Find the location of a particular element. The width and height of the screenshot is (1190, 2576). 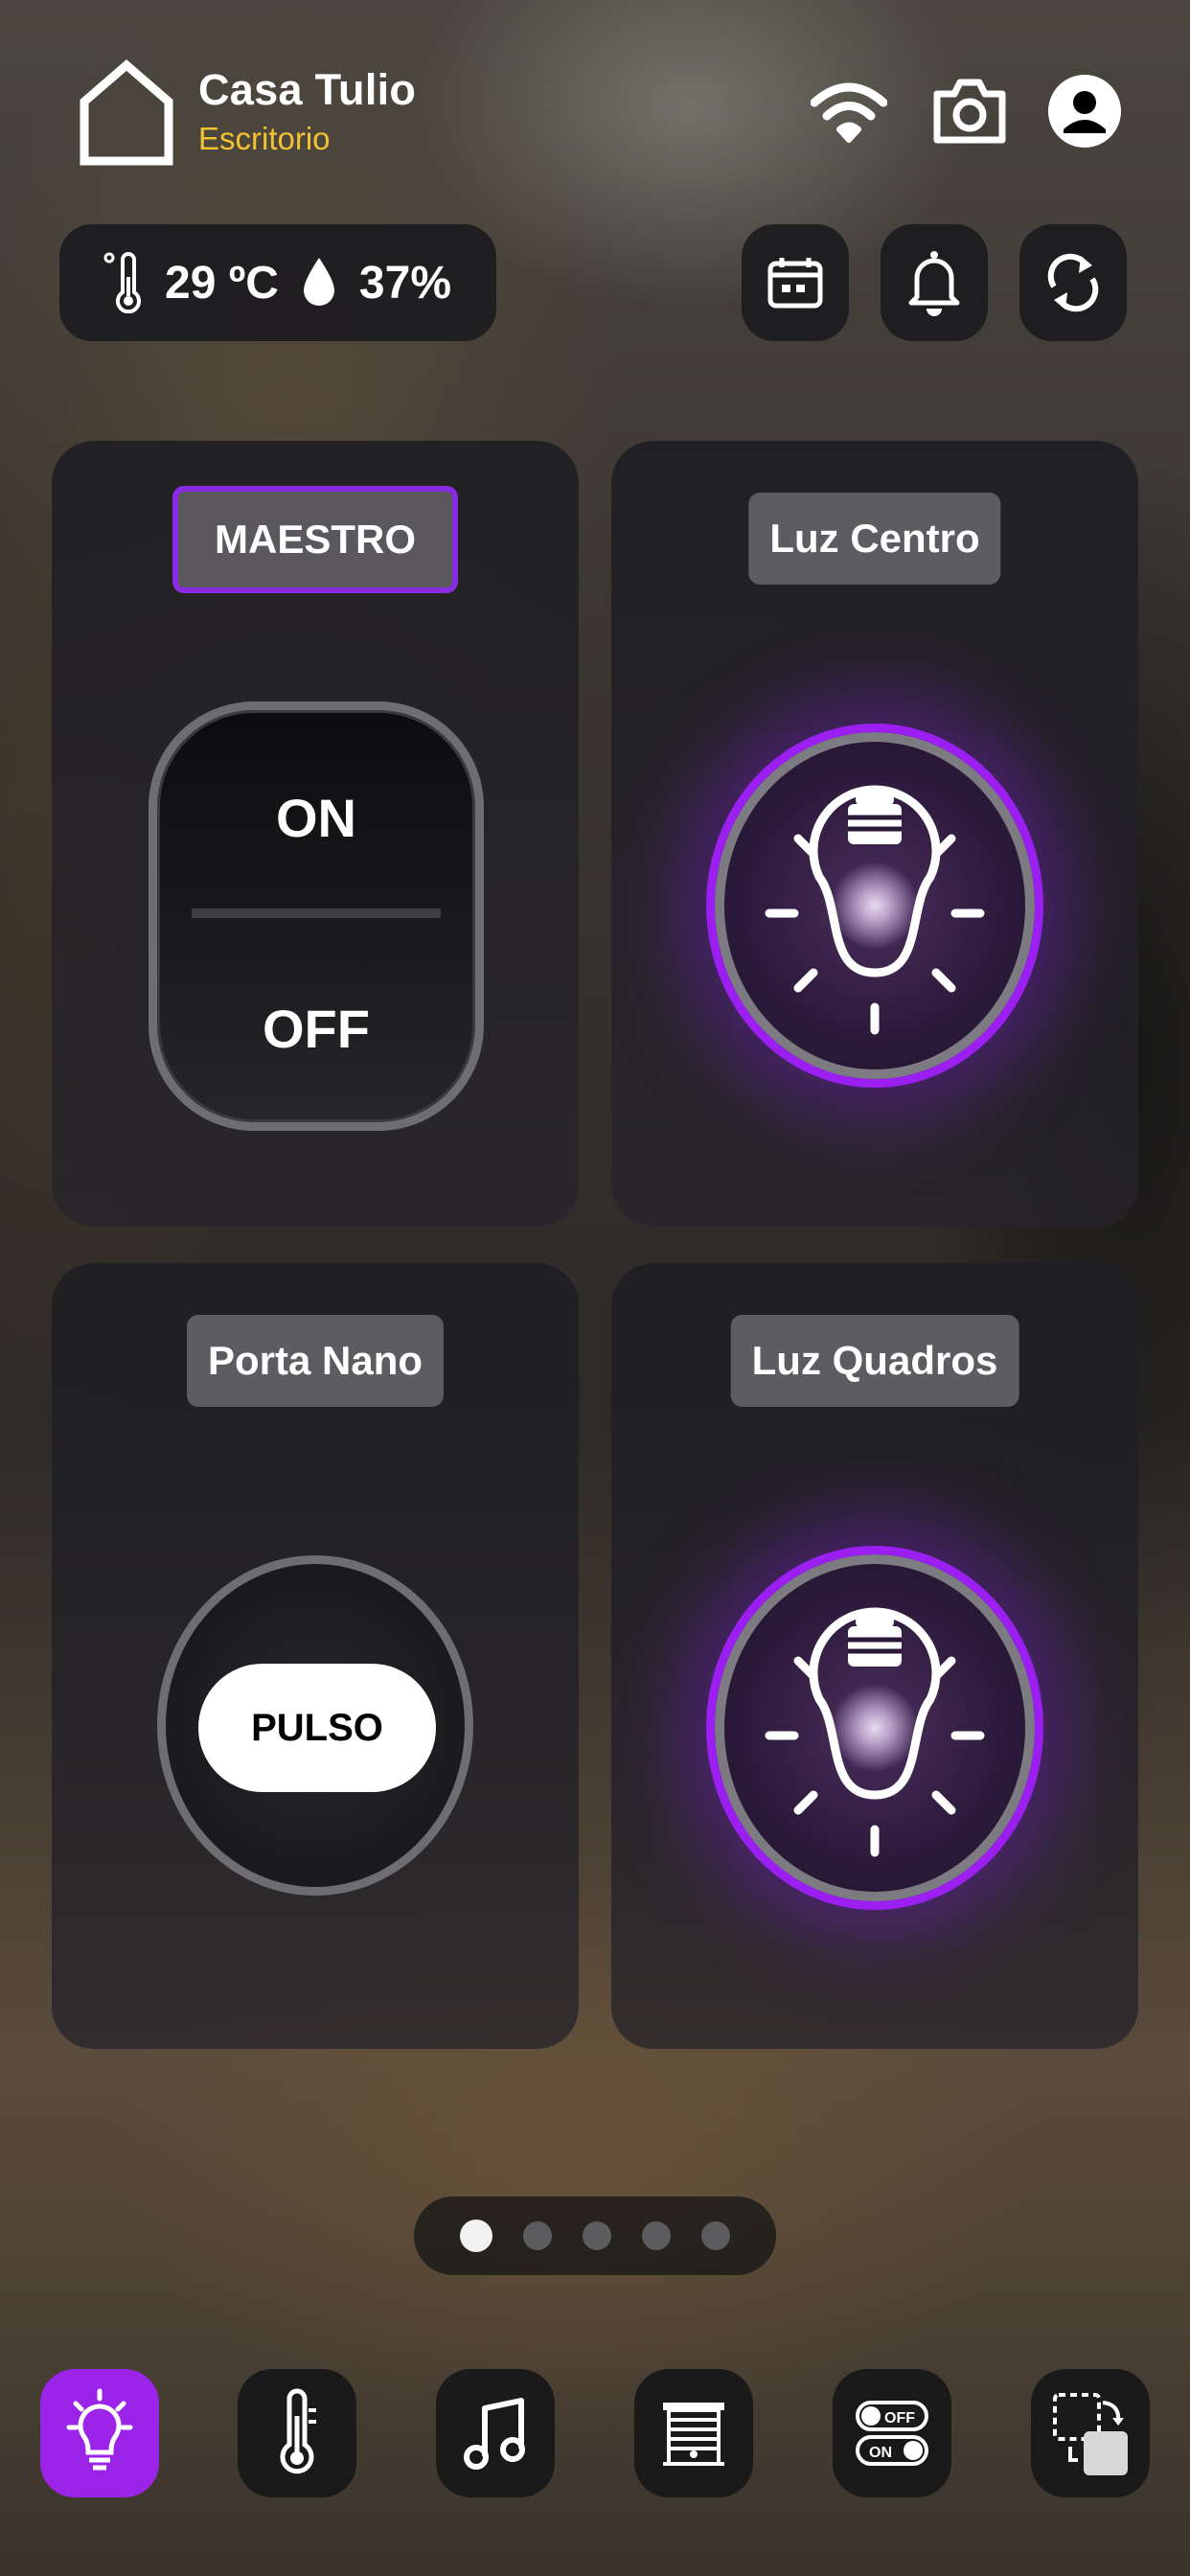

home-icon is located at coordinates (127, 113).